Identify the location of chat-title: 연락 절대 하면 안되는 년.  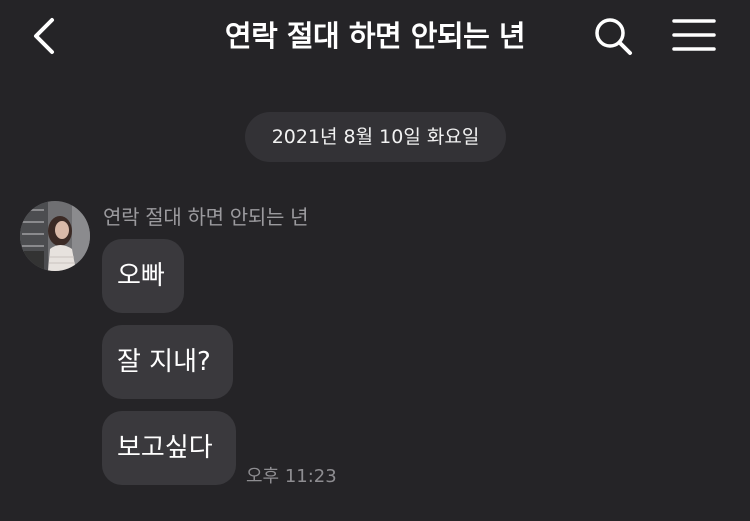
(375, 36).